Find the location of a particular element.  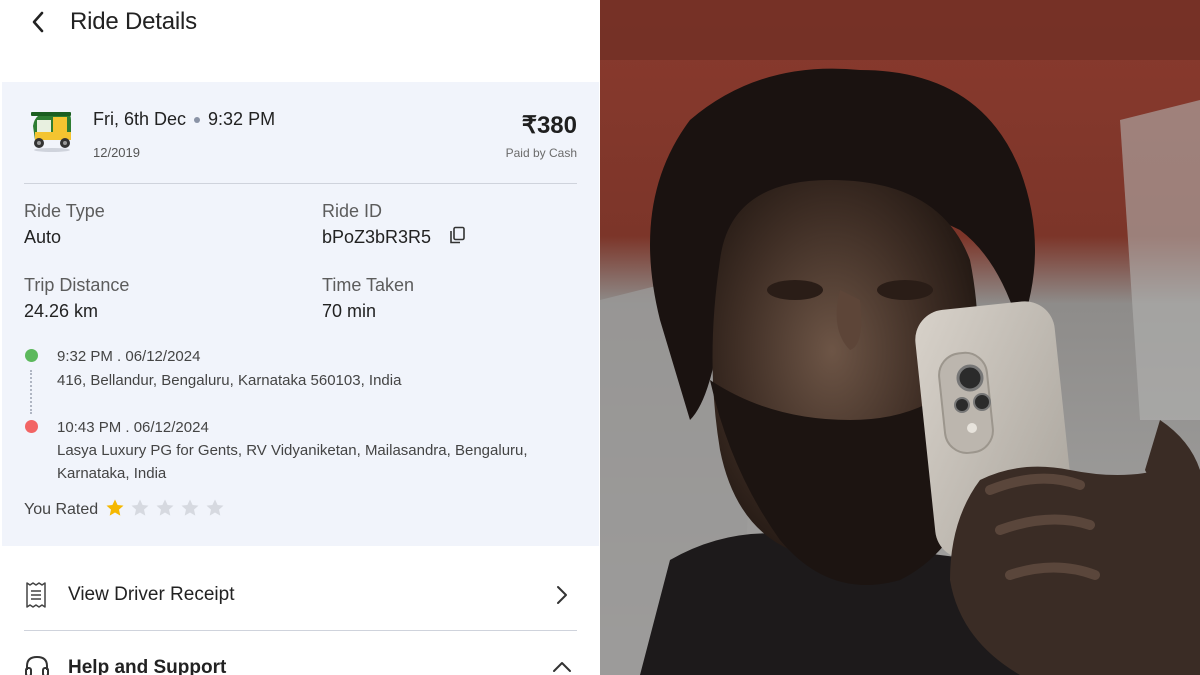

rating-label: You Rated is located at coordinates (61, 509).